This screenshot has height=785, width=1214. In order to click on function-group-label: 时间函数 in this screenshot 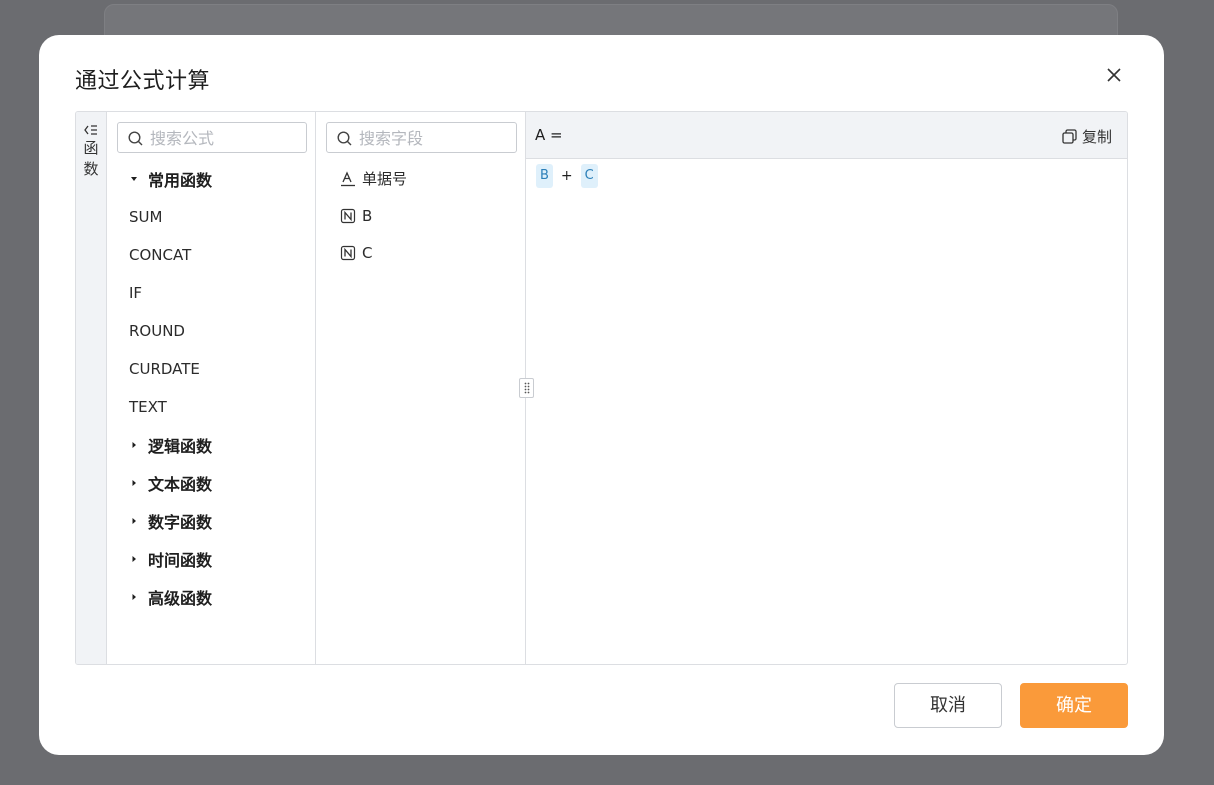, I will do `click(180, 560)`.